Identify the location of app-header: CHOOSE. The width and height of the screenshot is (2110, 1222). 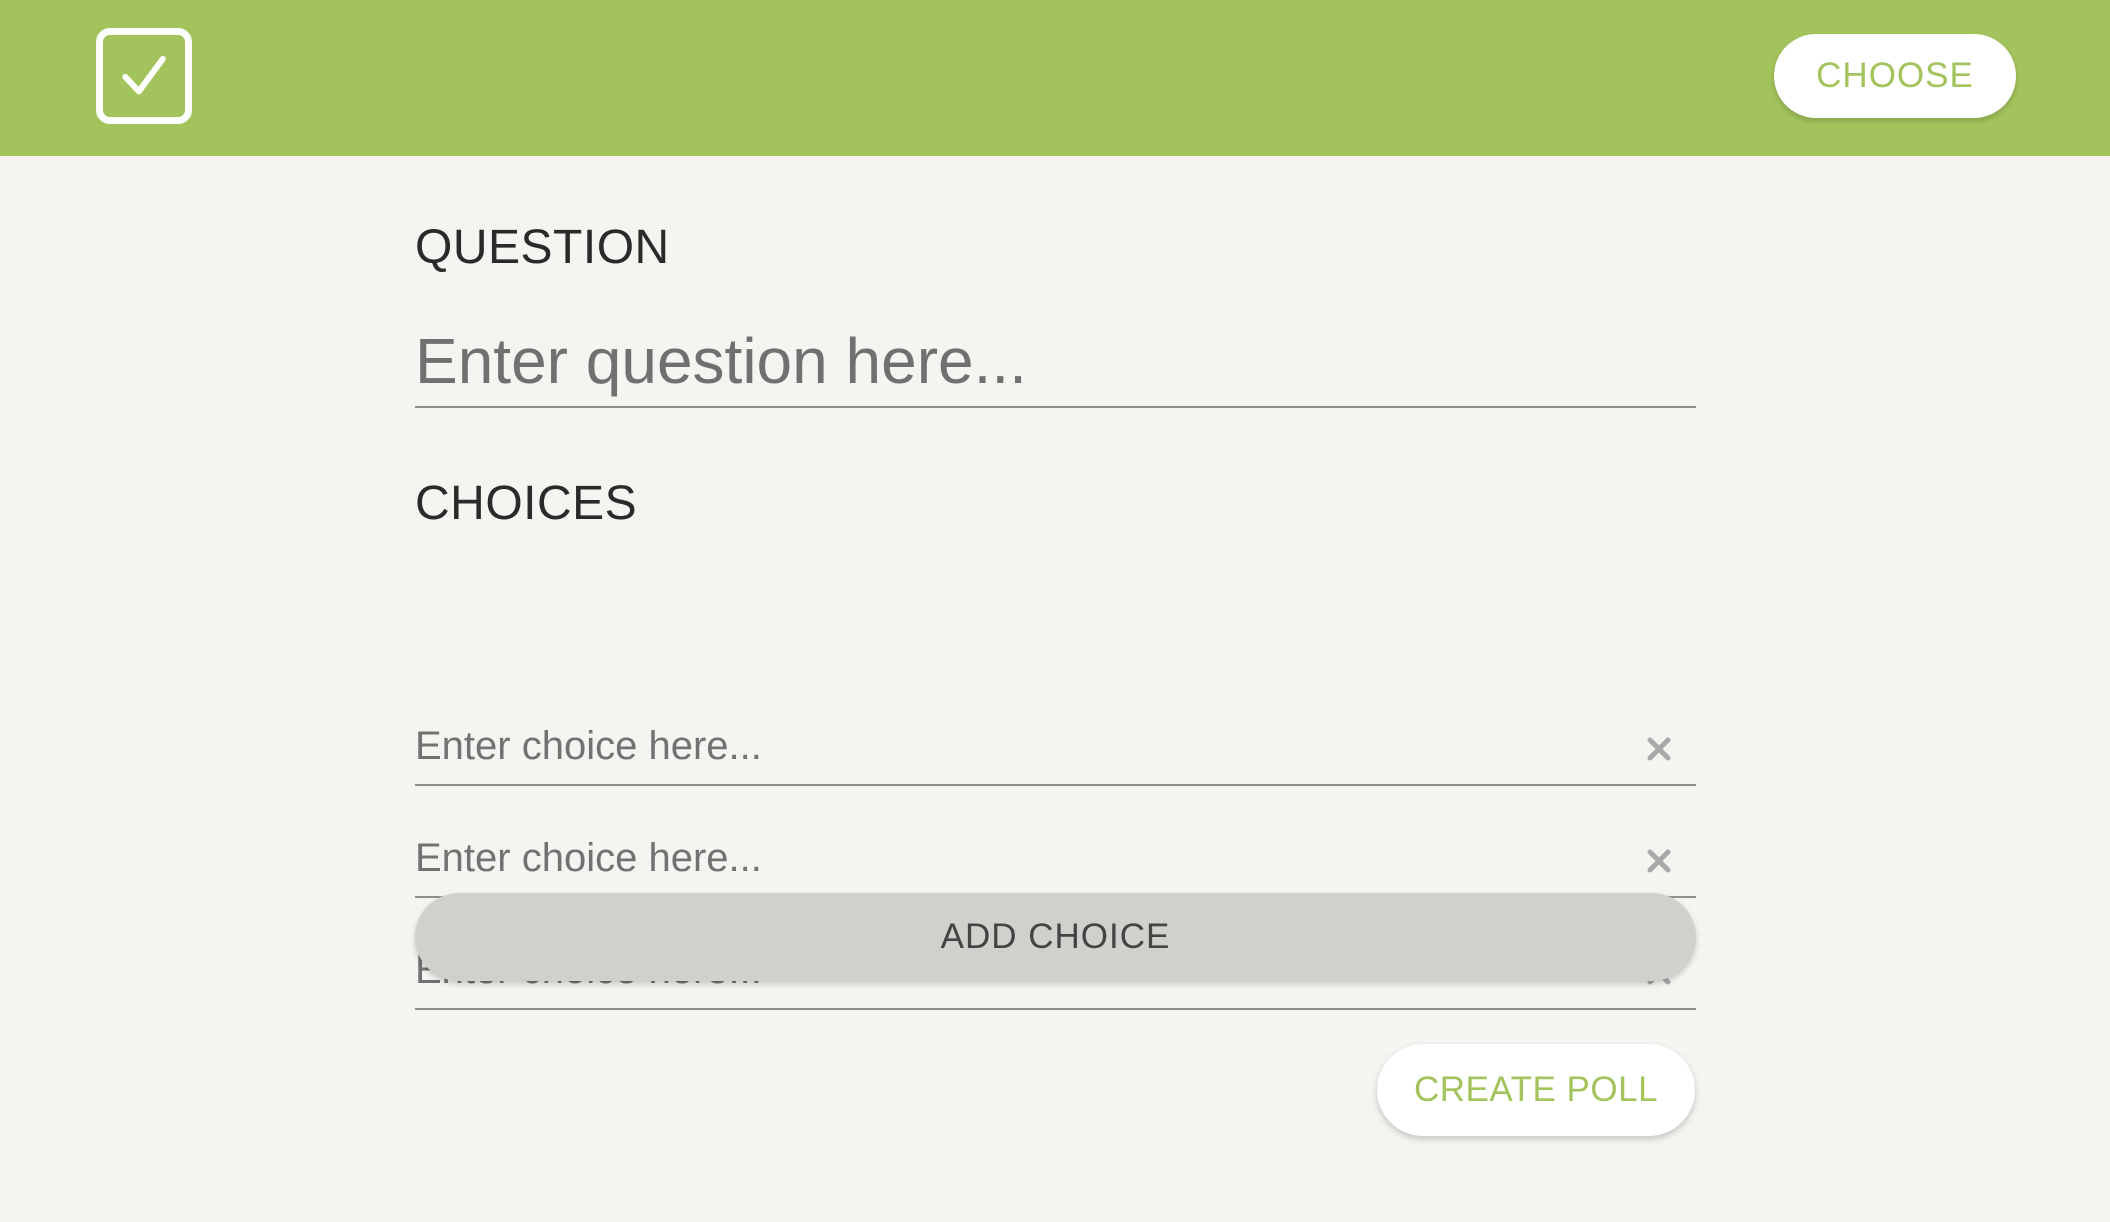
(1055, 78).